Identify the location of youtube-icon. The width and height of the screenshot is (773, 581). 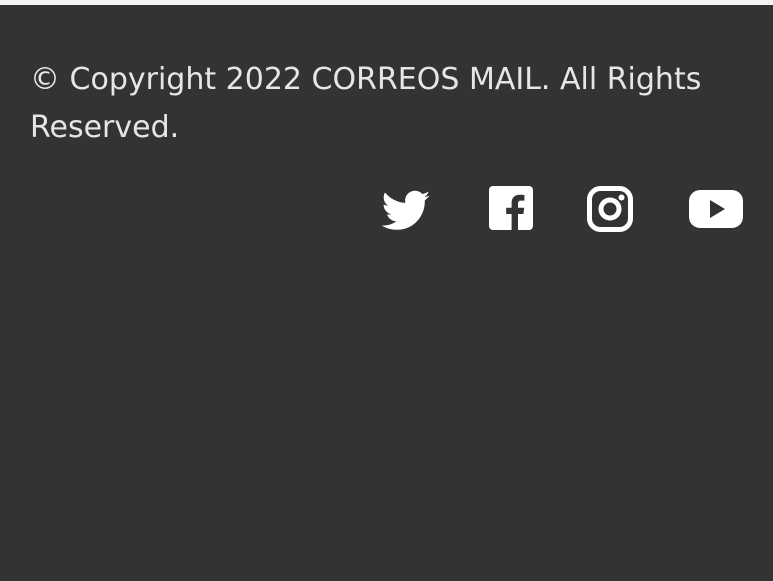
(716, 209).